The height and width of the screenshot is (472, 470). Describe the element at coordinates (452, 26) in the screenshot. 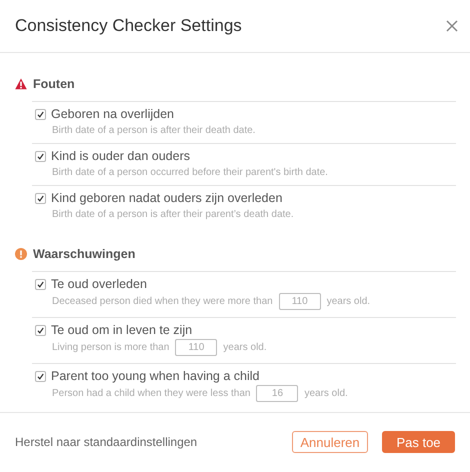

I see `close-icon` at that location.